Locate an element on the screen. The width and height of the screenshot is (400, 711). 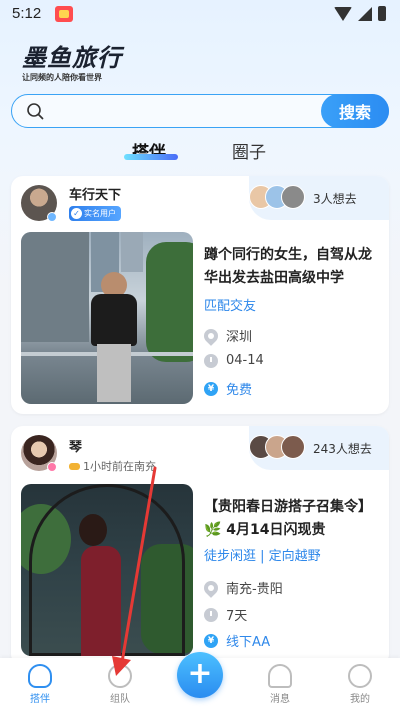
cellular-signal-icon is located at coordinates (365, 13).